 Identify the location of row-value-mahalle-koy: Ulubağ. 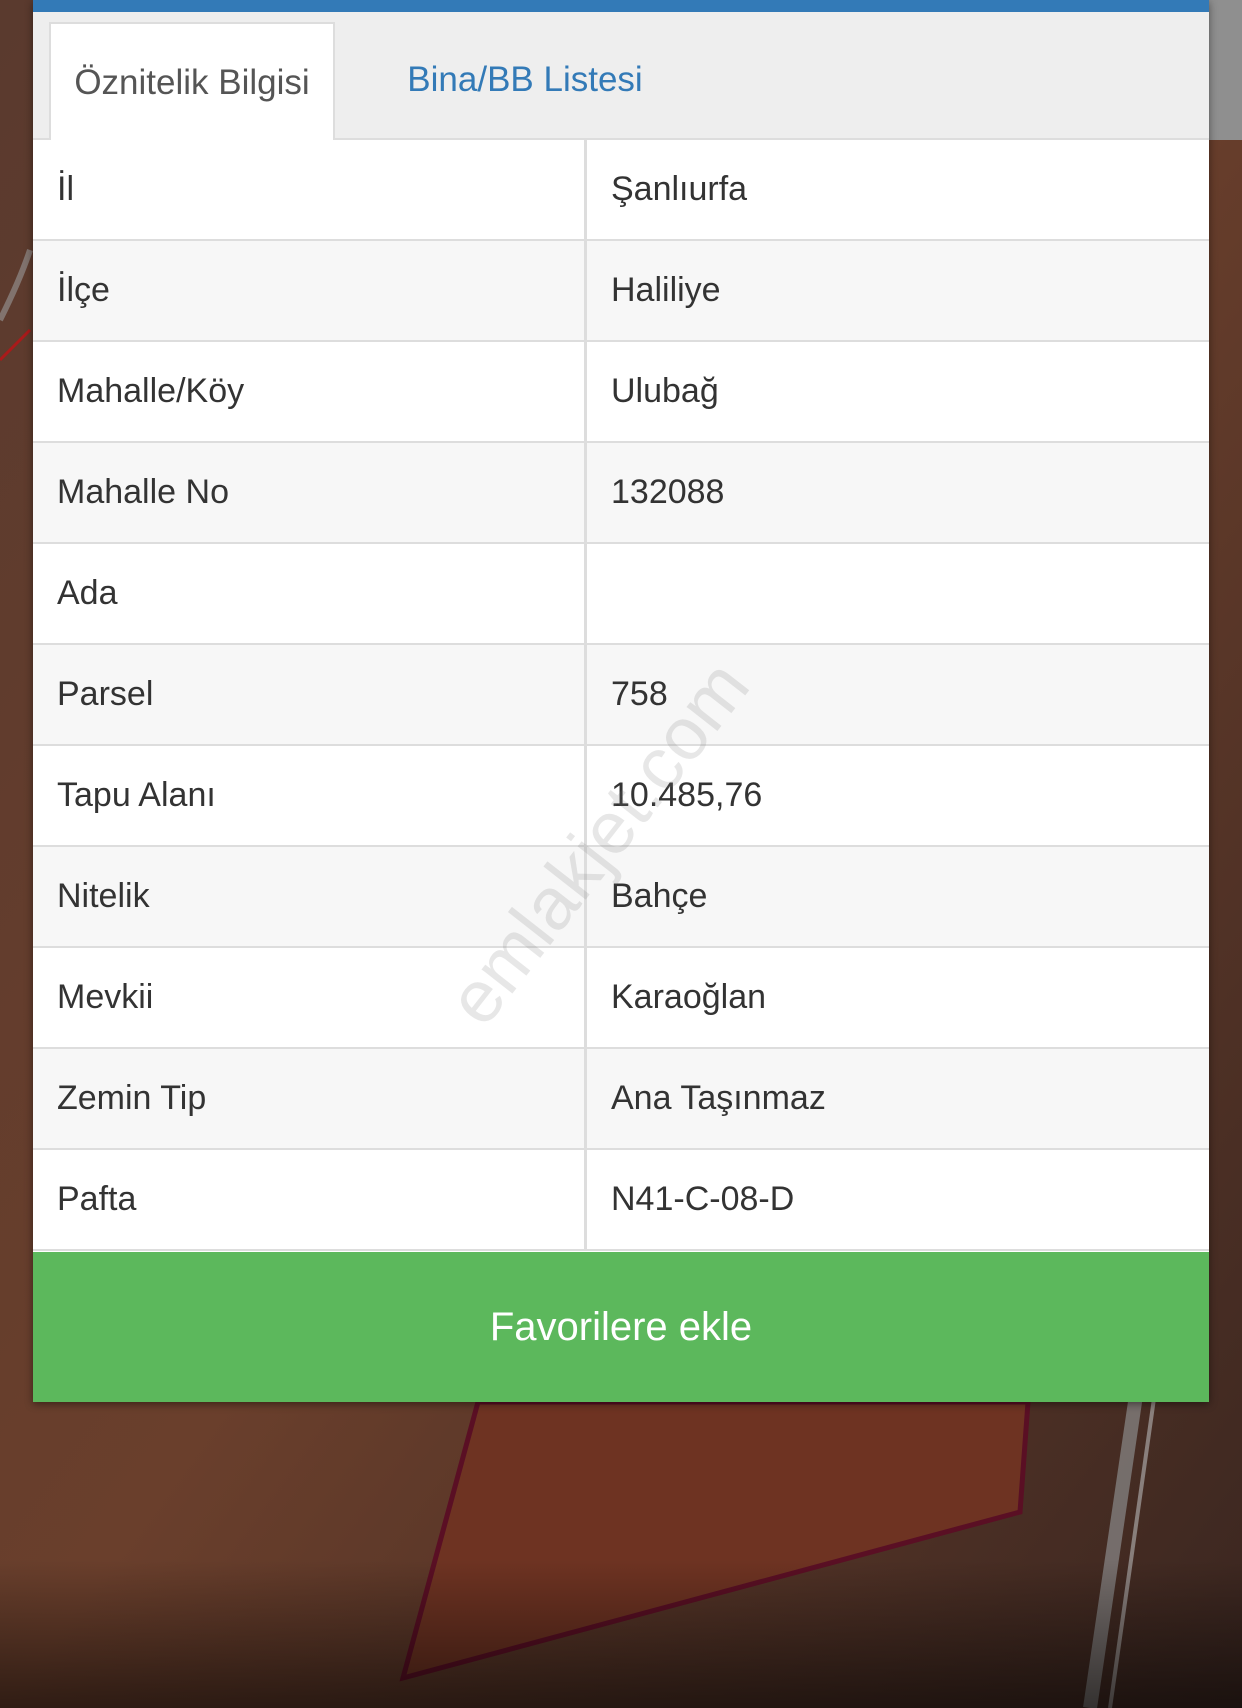
(665, 391).